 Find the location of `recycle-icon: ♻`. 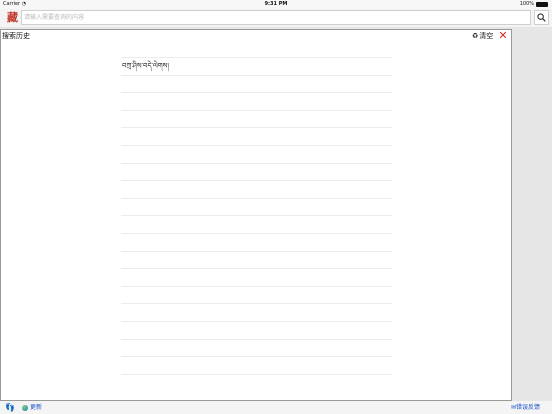

recycle-icon: ♻ is located at coordinates (475, 36).